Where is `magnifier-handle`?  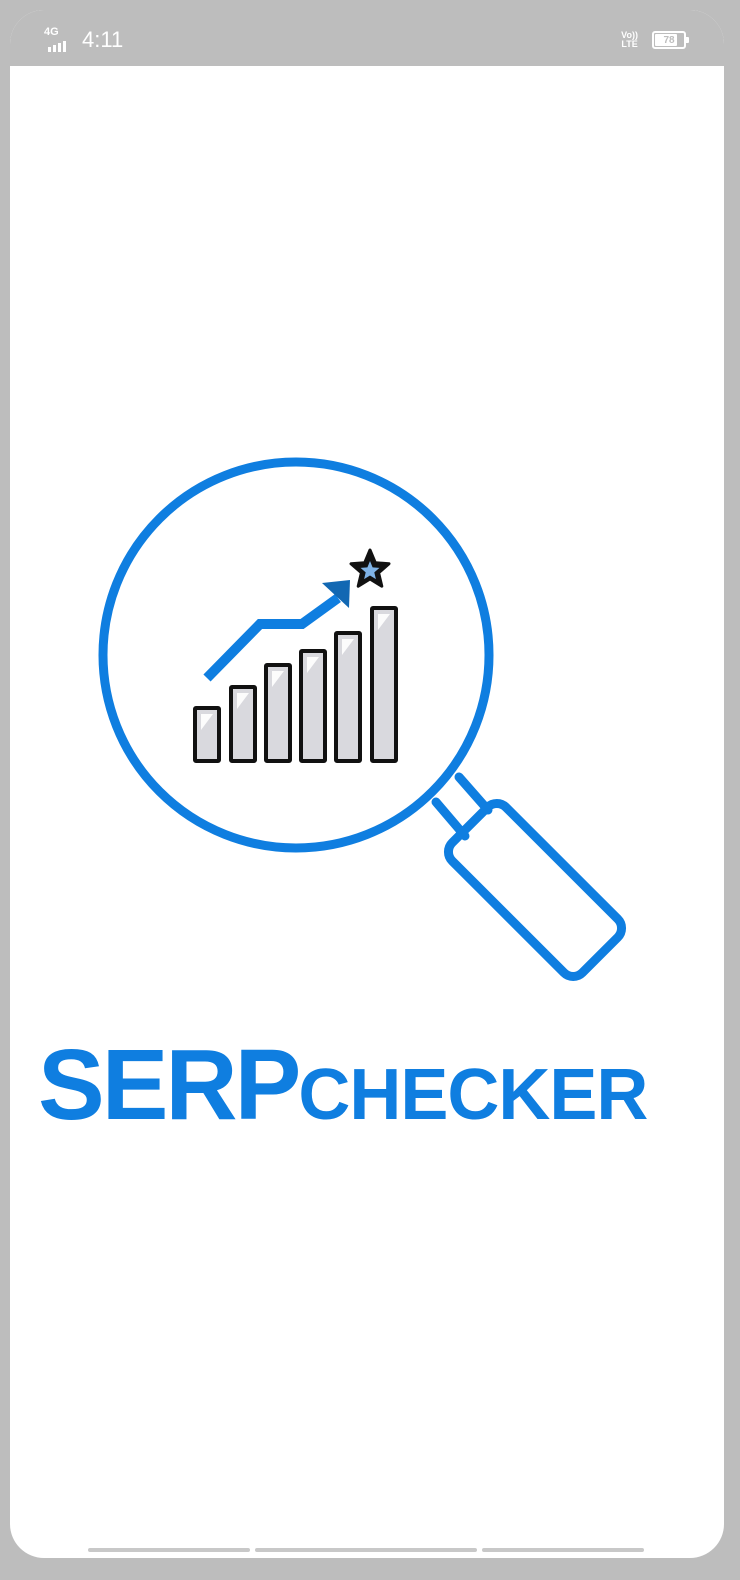
magnifier-handle is located at coordinates (535, 890).